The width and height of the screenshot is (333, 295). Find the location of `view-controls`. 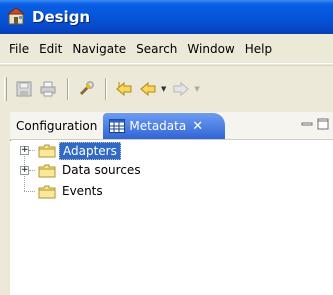

view-controls is located at coordinates (315, 125).